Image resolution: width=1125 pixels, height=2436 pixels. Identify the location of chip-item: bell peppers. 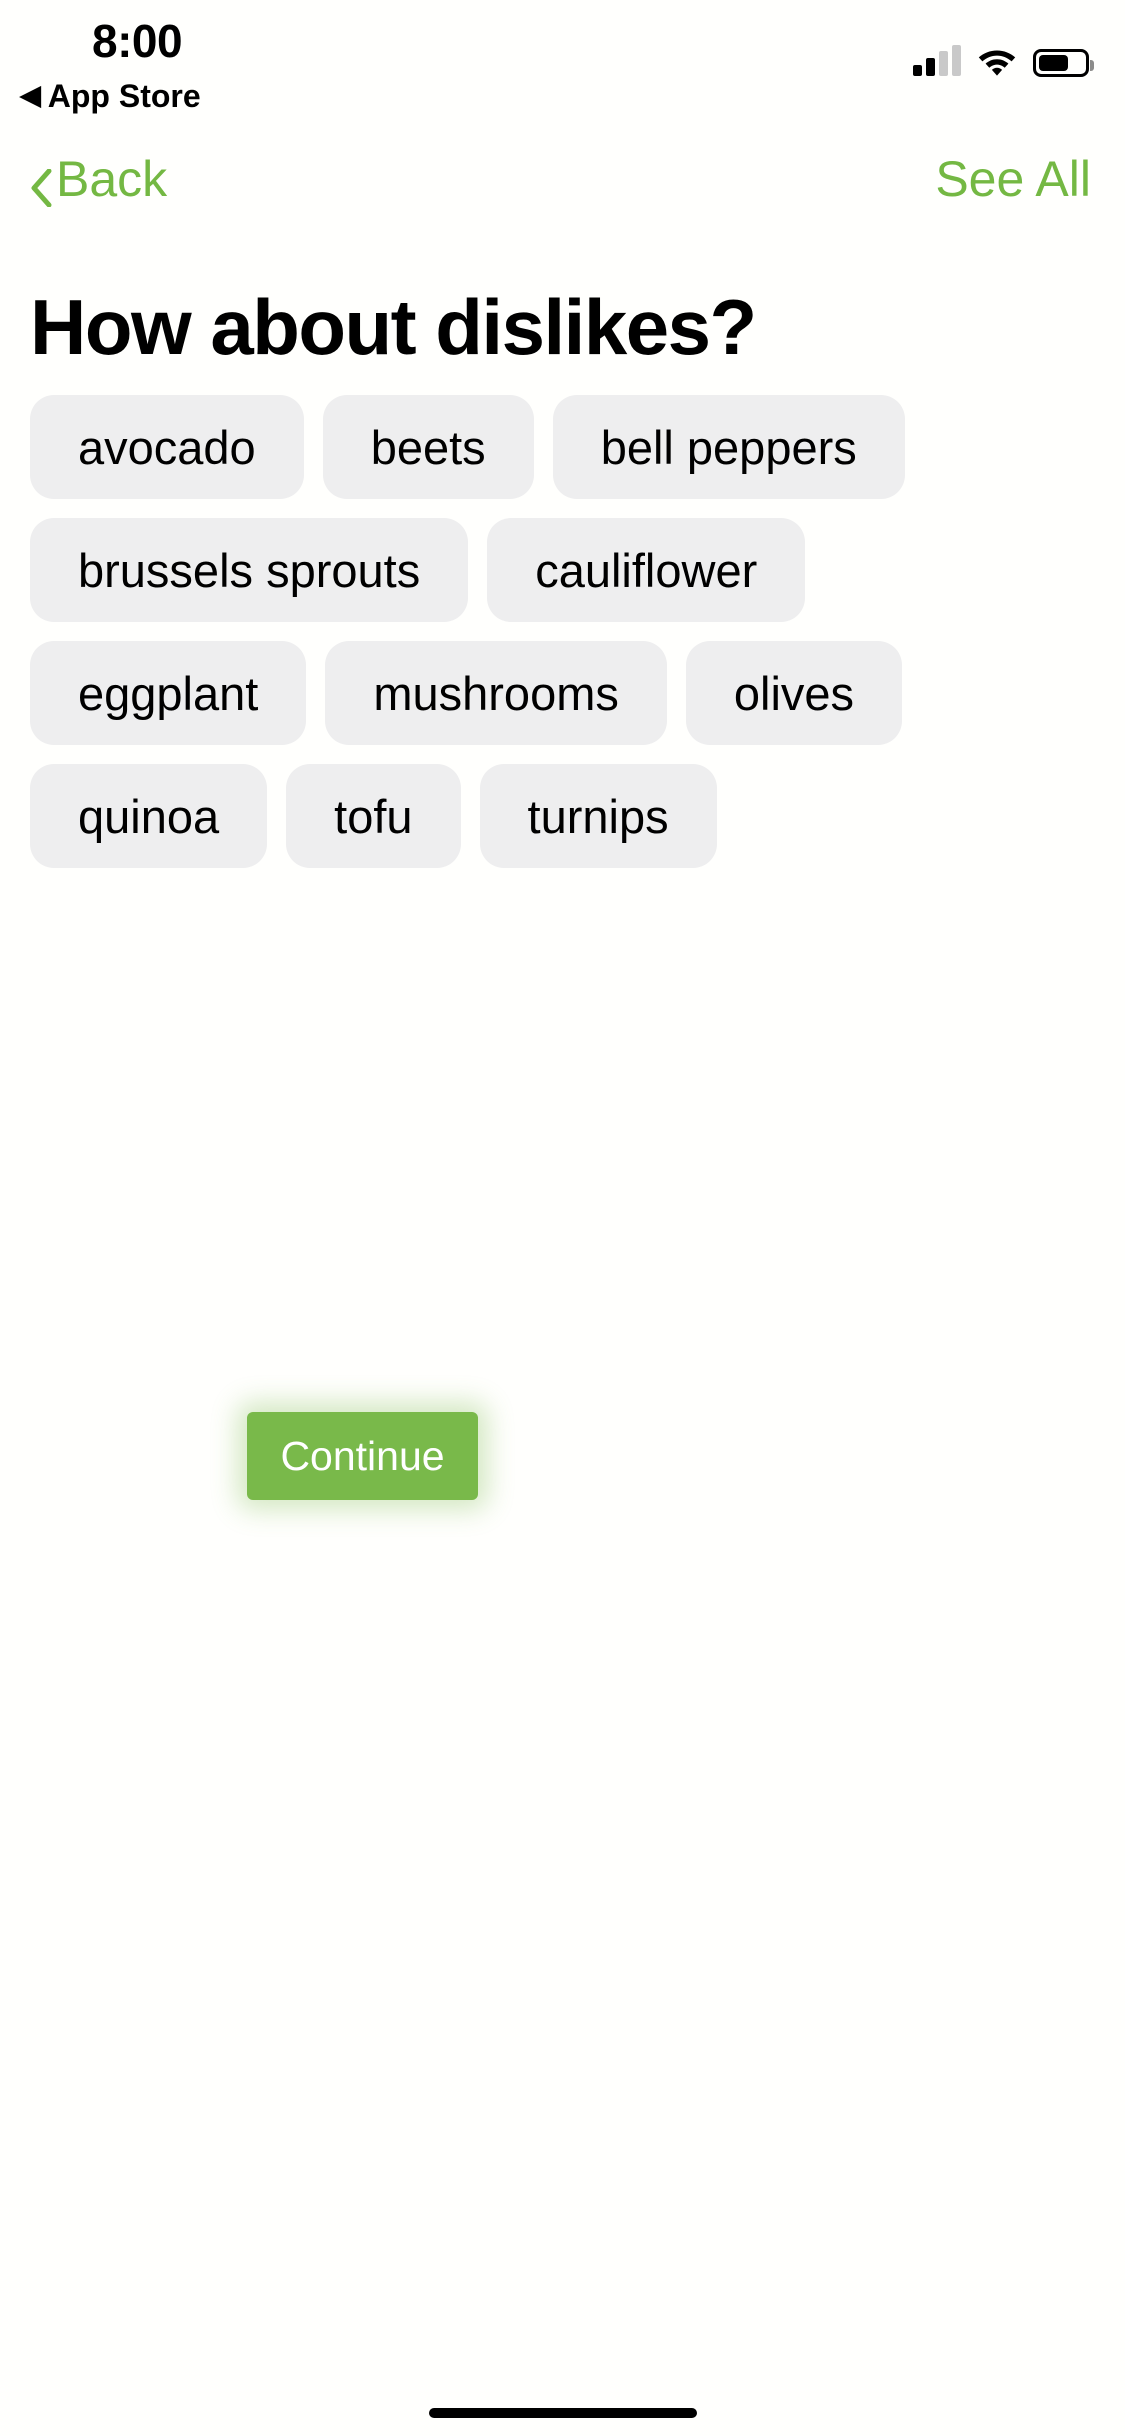
(728, 447).